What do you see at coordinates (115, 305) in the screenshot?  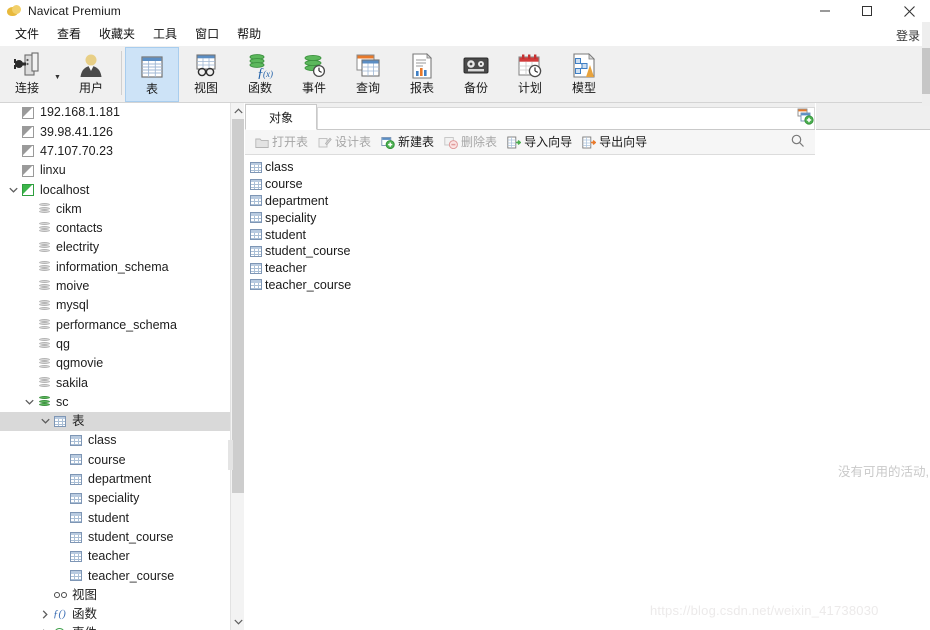 I see `tree-item: mysql` at bounding box center [115, 305].